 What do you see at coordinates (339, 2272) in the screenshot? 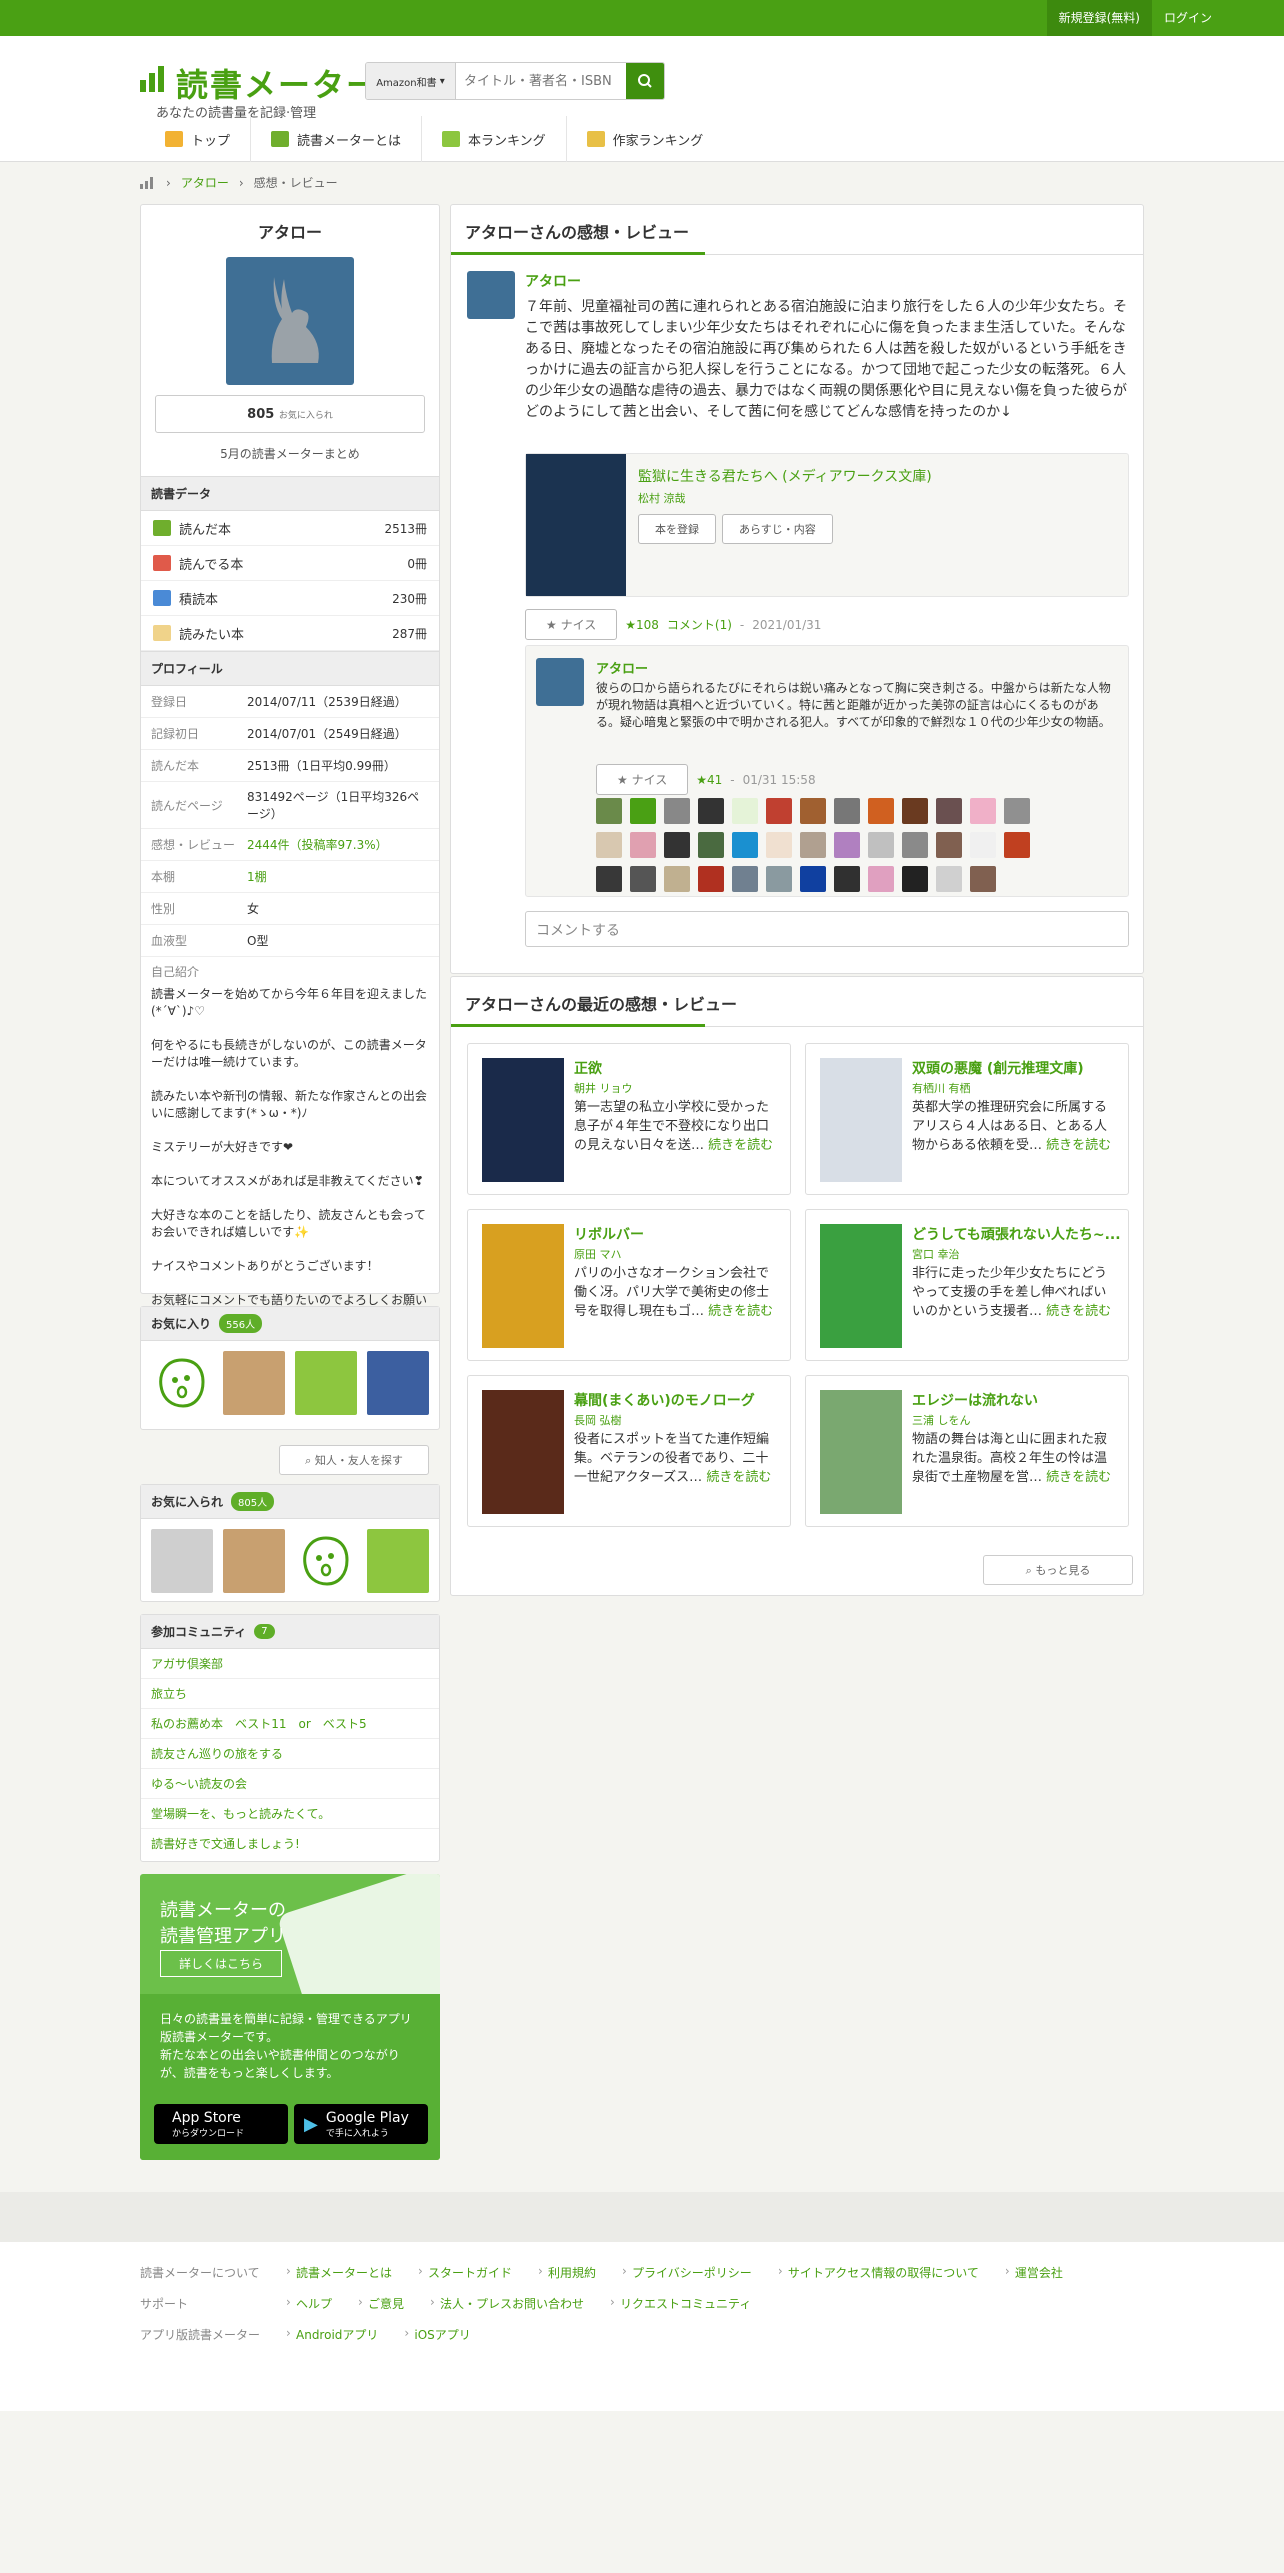
I see `footer-link: 読書メーターとは` at bounding box center [339, 2272].